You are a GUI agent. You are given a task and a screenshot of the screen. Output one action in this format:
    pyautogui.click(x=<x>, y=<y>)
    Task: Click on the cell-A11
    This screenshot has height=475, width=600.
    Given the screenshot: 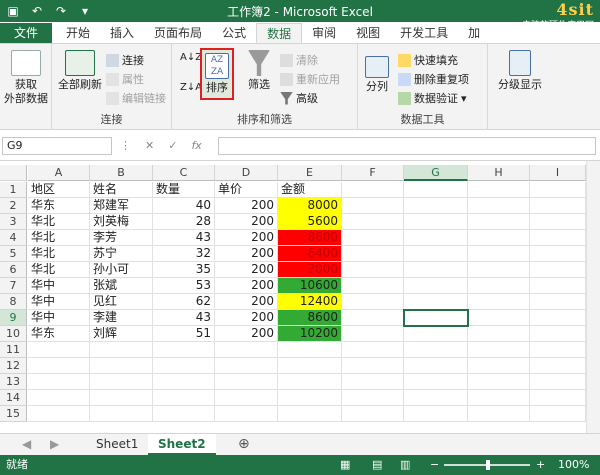 What is the action you would take?
    pyautogui.click(x=59, y=350)
    